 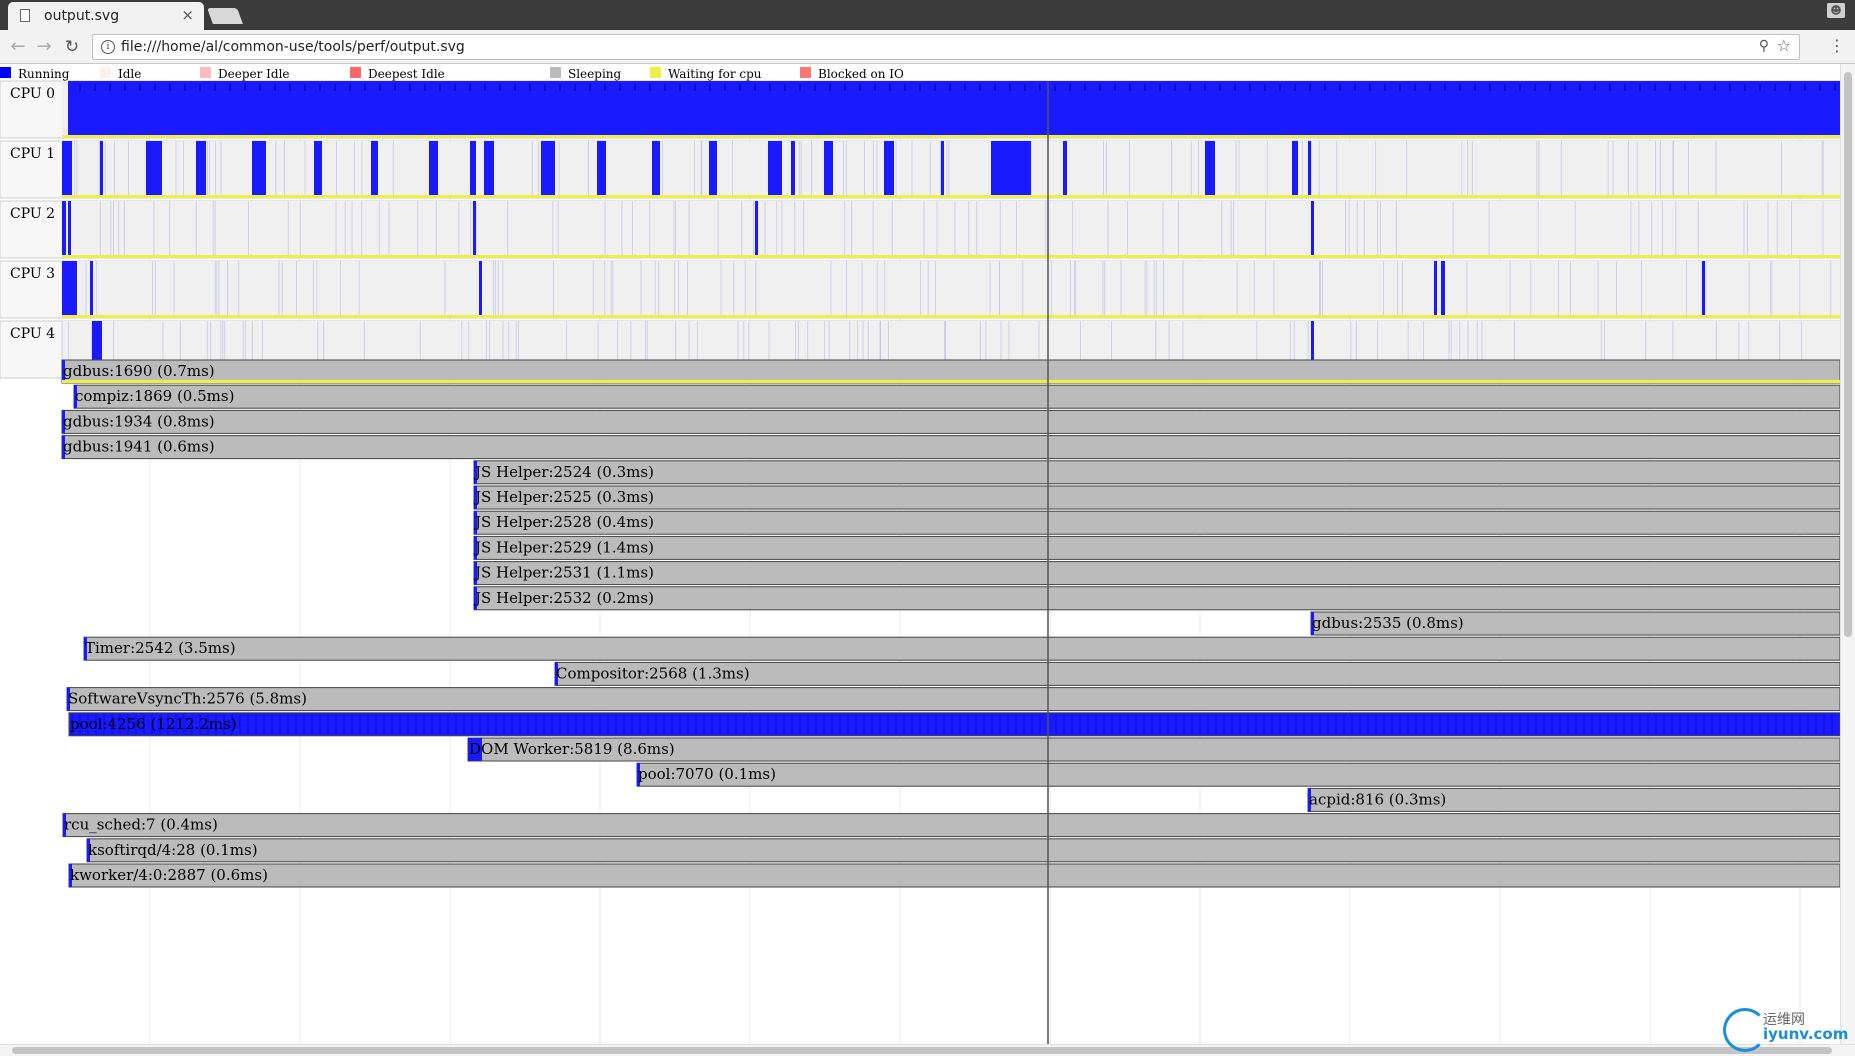 I want to click on cpu-label: CPU 1, so click(x=32, y=154).